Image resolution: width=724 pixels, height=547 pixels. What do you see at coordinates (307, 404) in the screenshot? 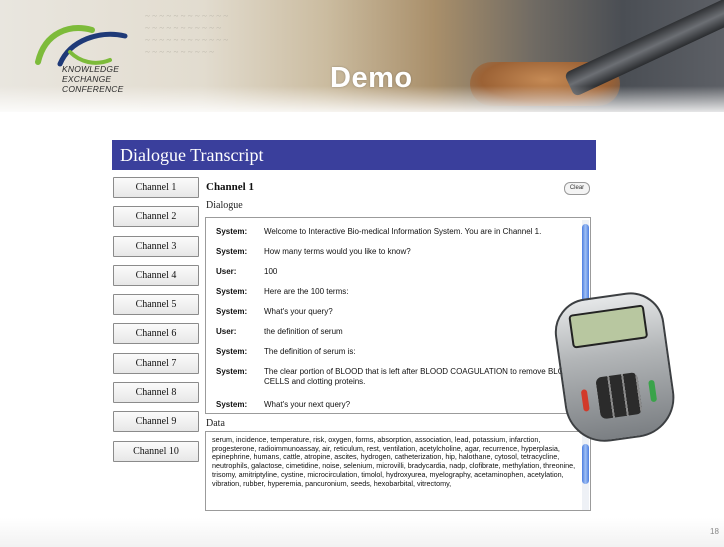
I see `message-text: What's your next query?` at bounding box center [307, 404].